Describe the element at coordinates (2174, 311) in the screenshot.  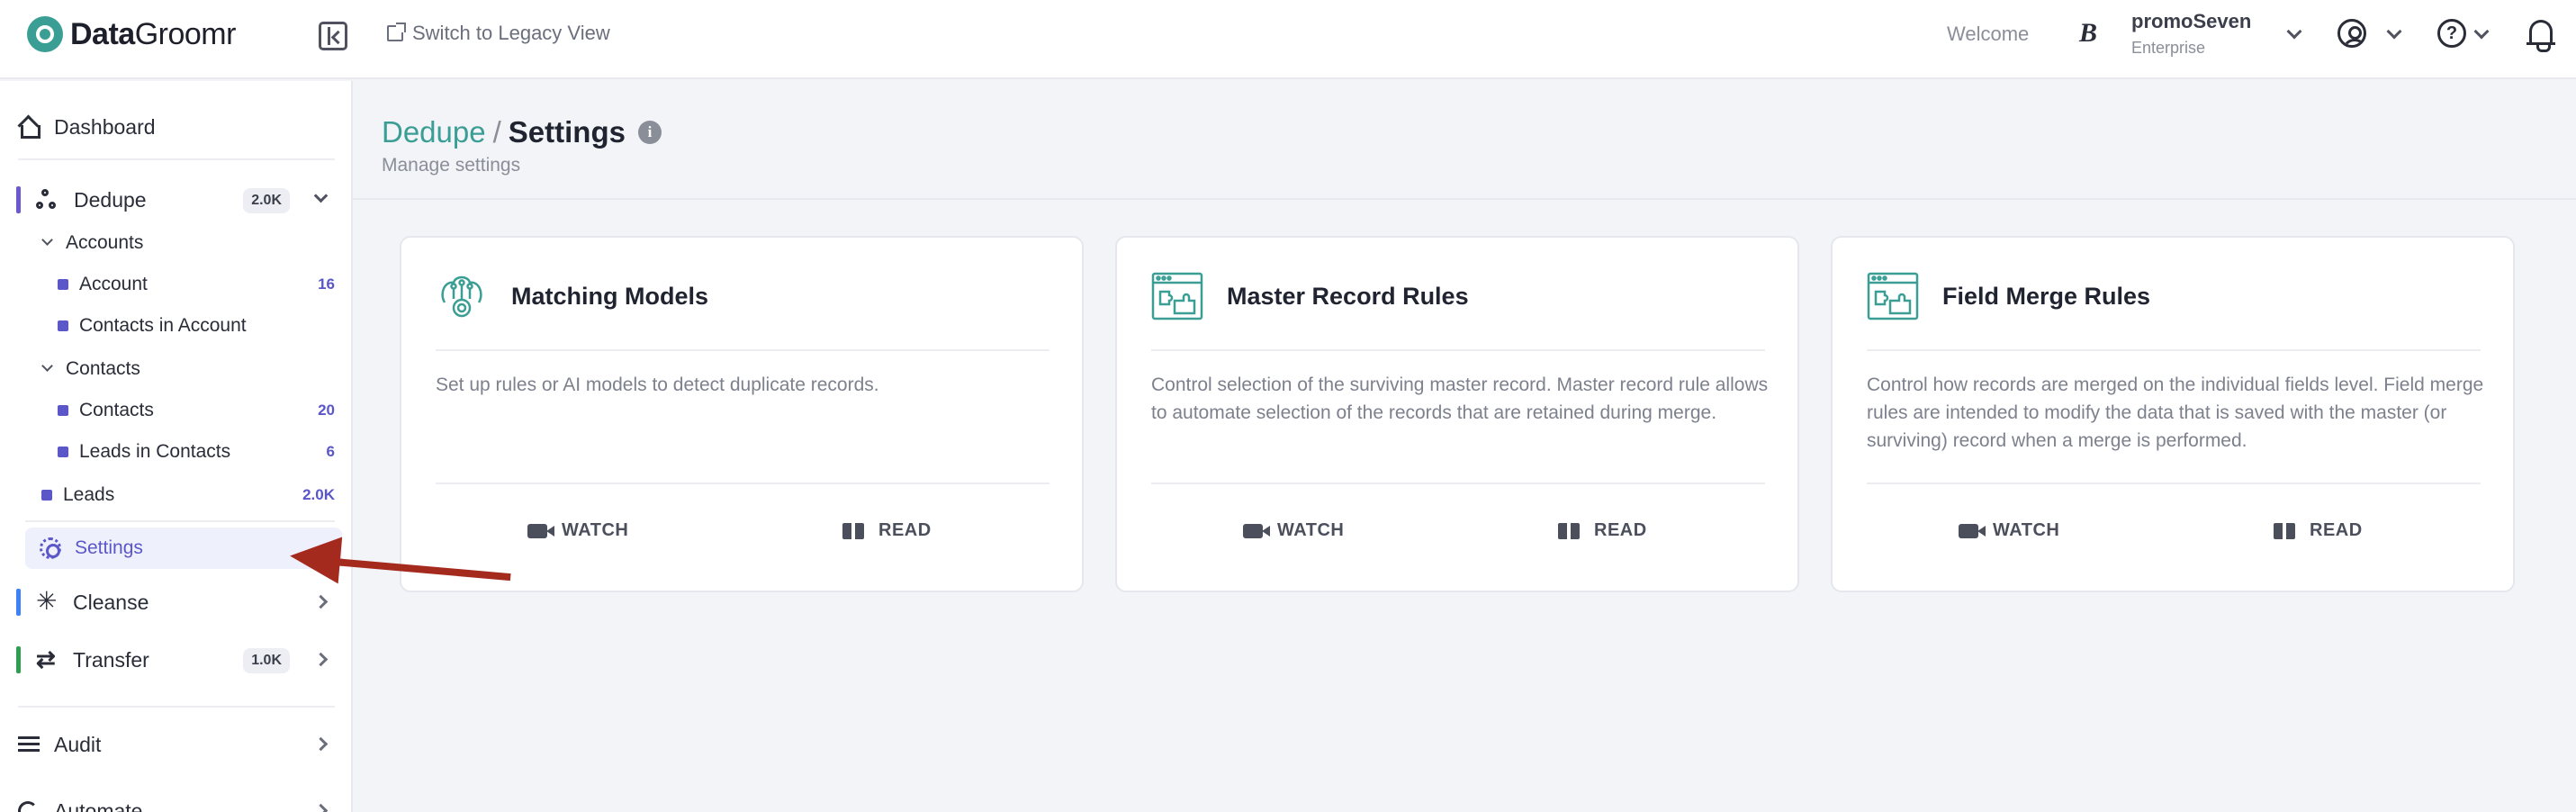
I see `card-header: Field Merge Rules` at that location.